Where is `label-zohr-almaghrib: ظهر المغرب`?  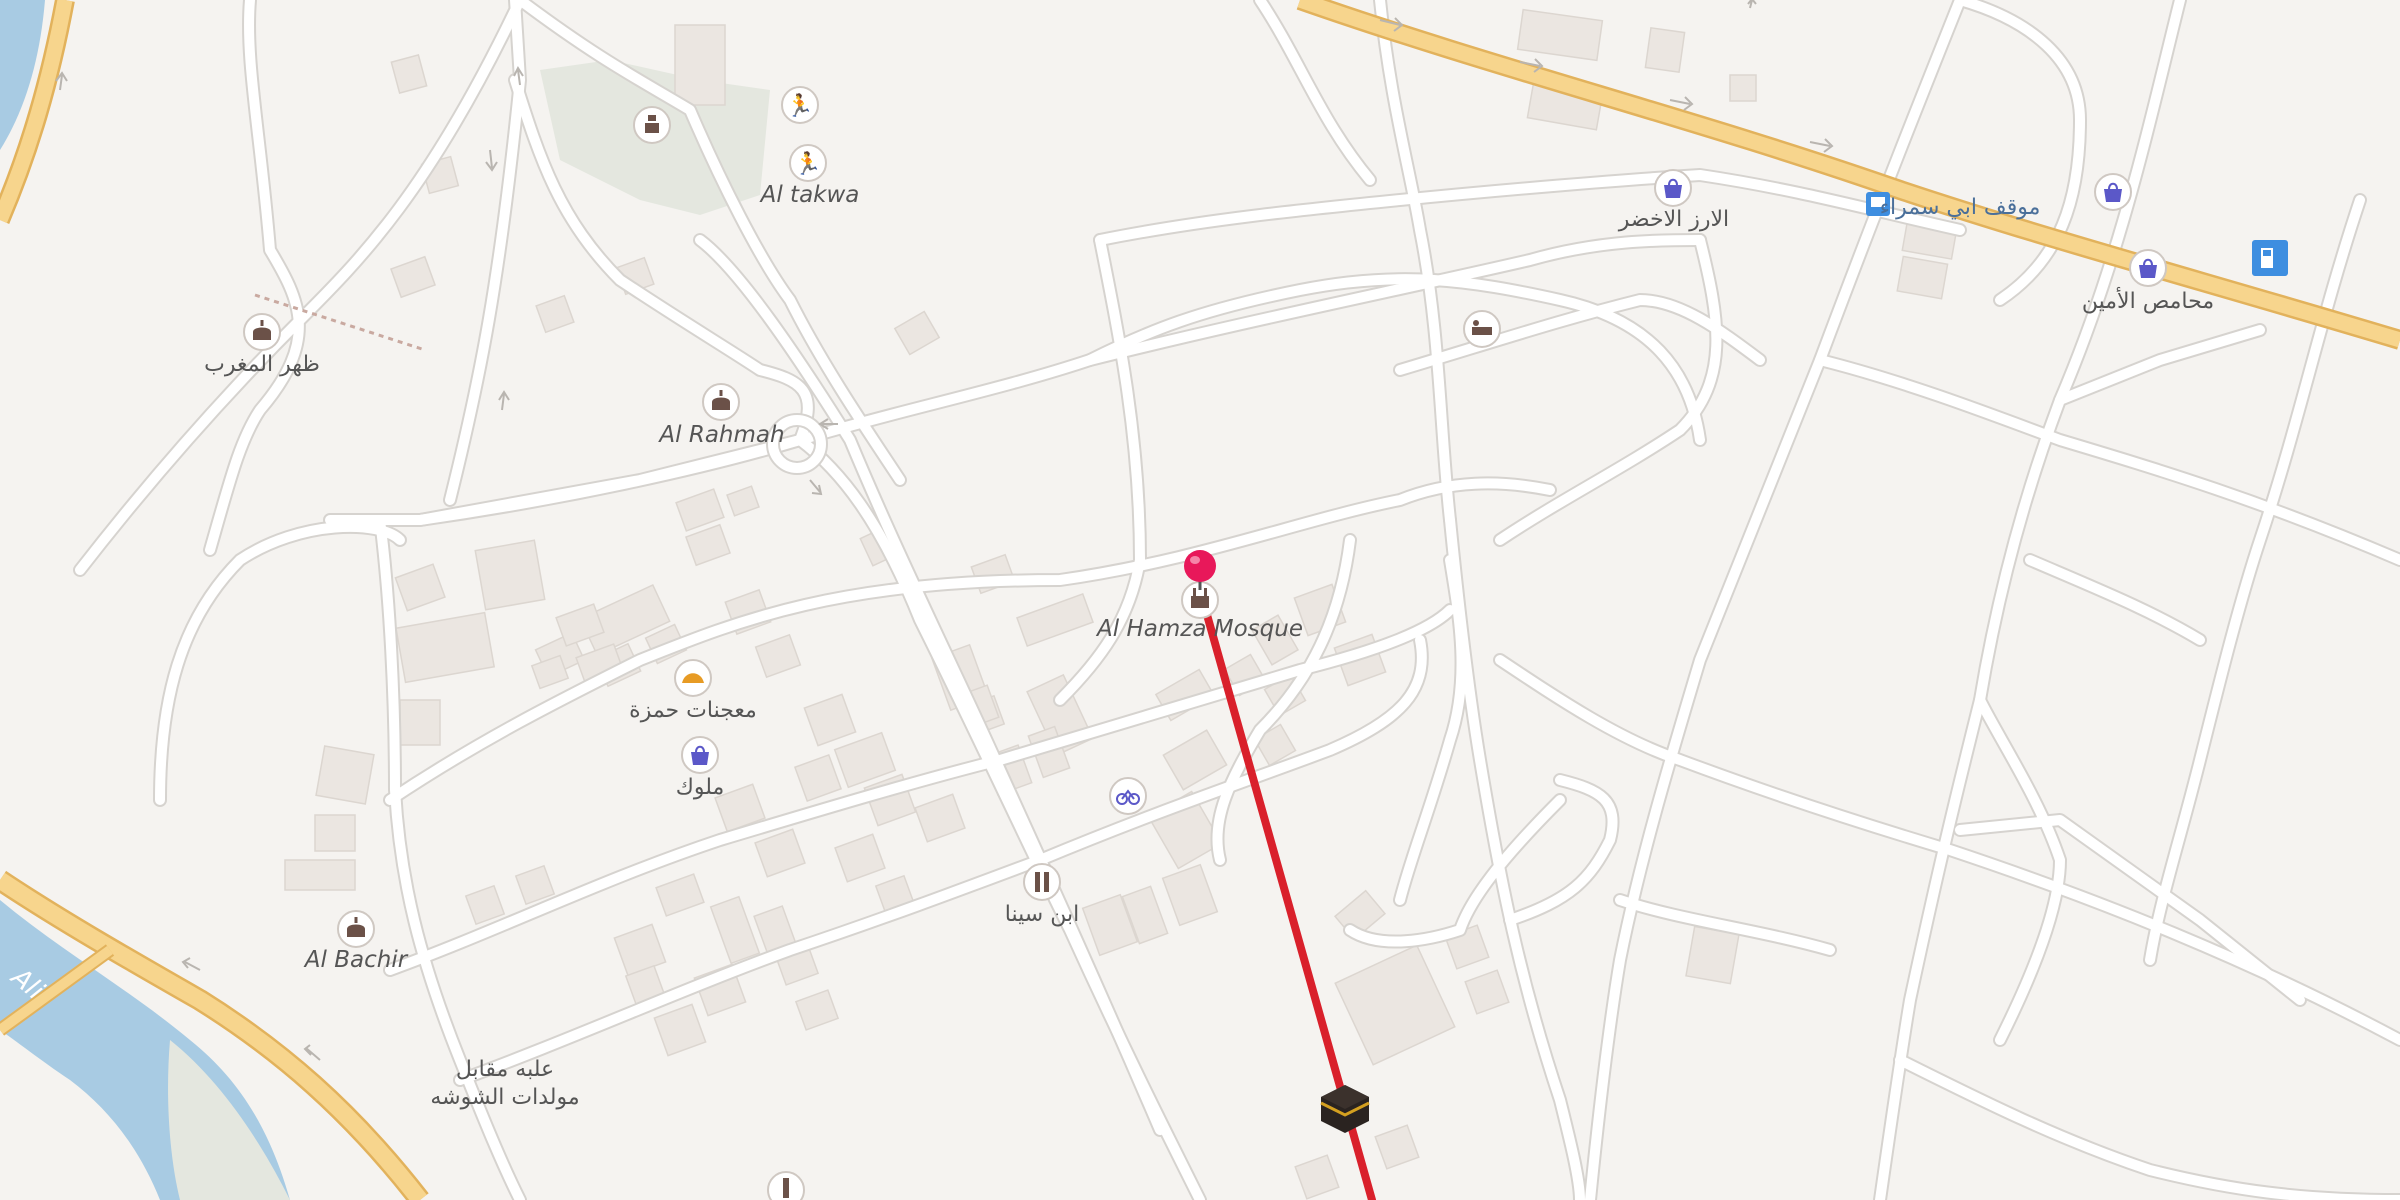 label-zohr-almaghrib: ظهر المغرب is located at coordinates (262, 364).